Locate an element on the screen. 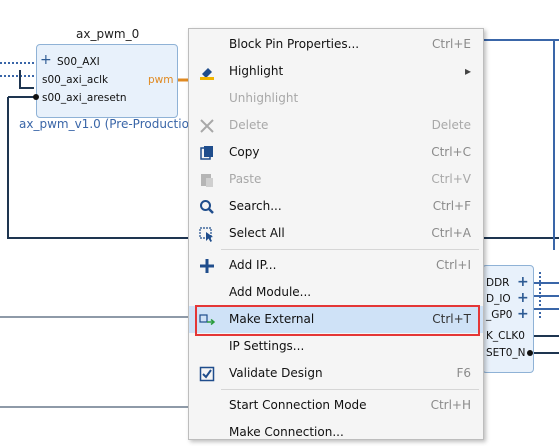  port-s00-axi: S00_AXI is located at coordinates (78, 62).